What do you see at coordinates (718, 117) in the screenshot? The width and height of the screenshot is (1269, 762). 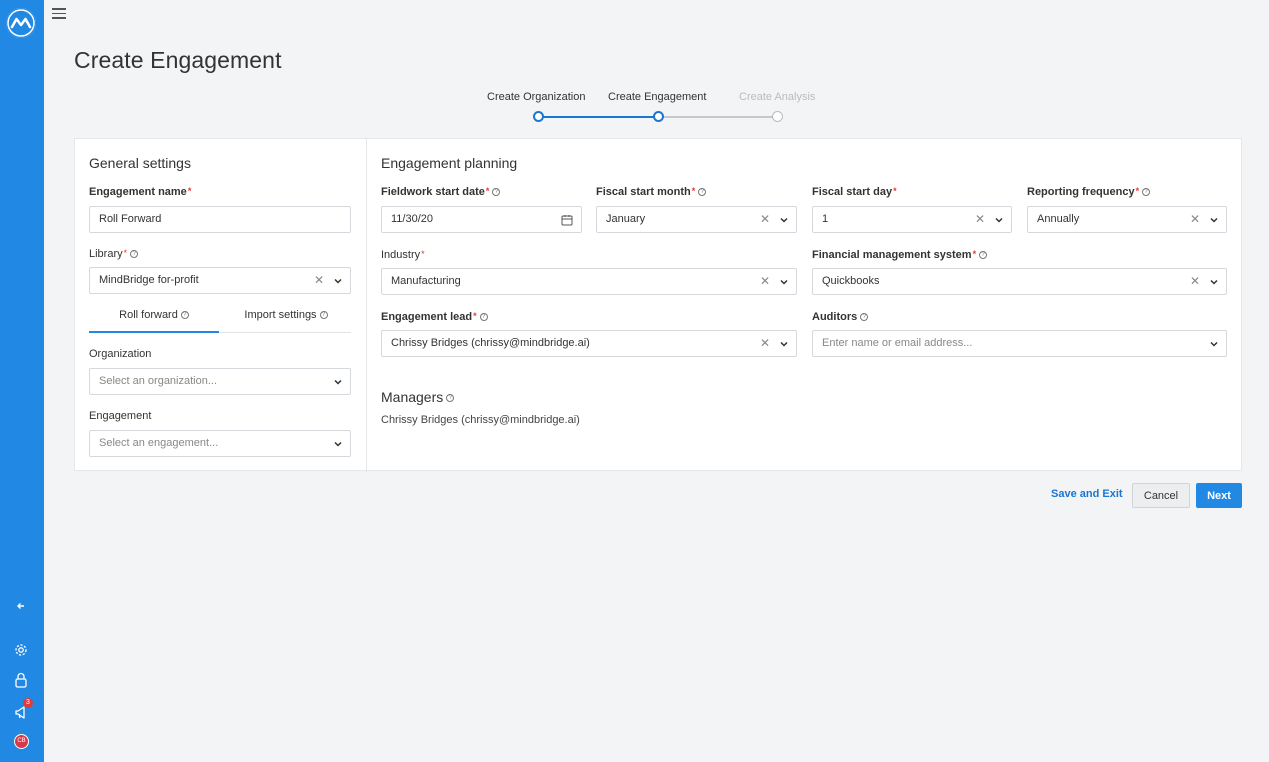 I see `step-line-pending` at bounding box center [718, 117].